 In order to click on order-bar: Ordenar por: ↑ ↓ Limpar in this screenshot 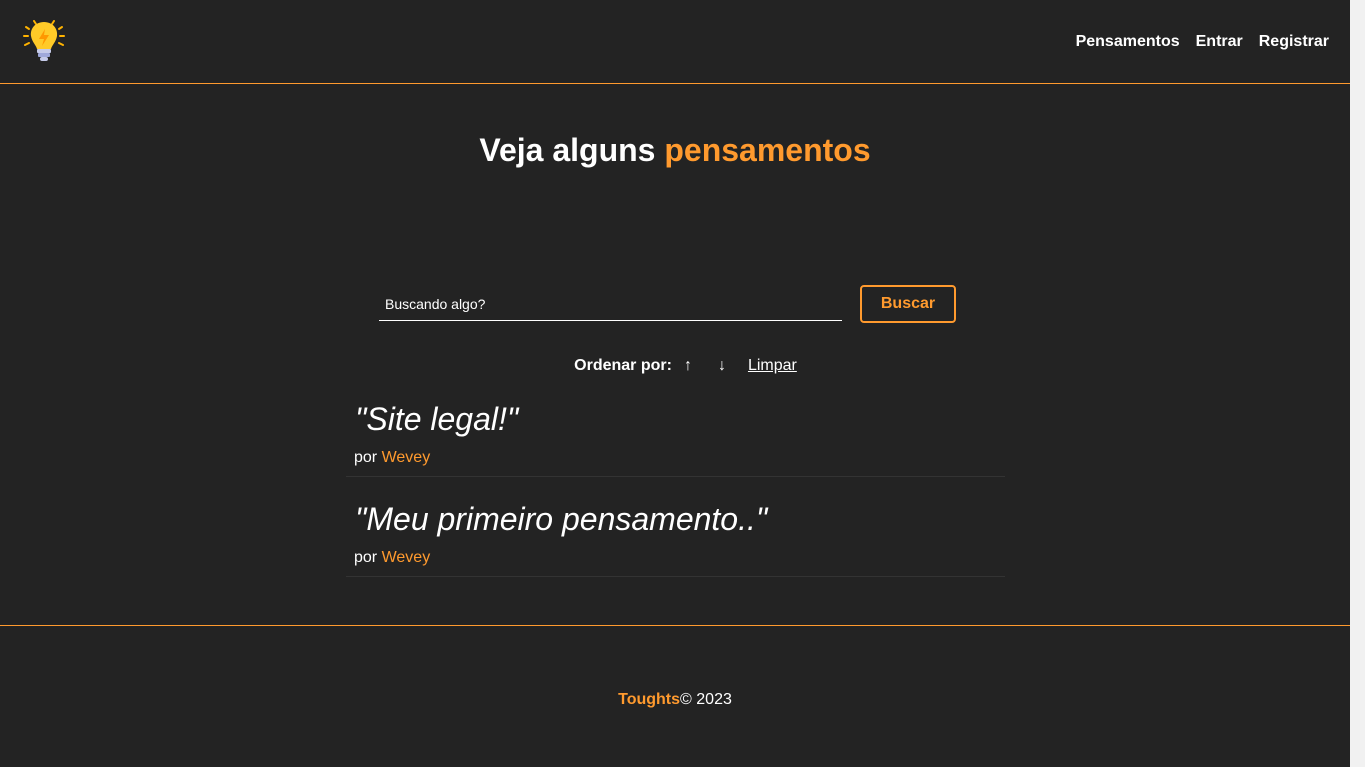, I will do `click(675, 366)`.